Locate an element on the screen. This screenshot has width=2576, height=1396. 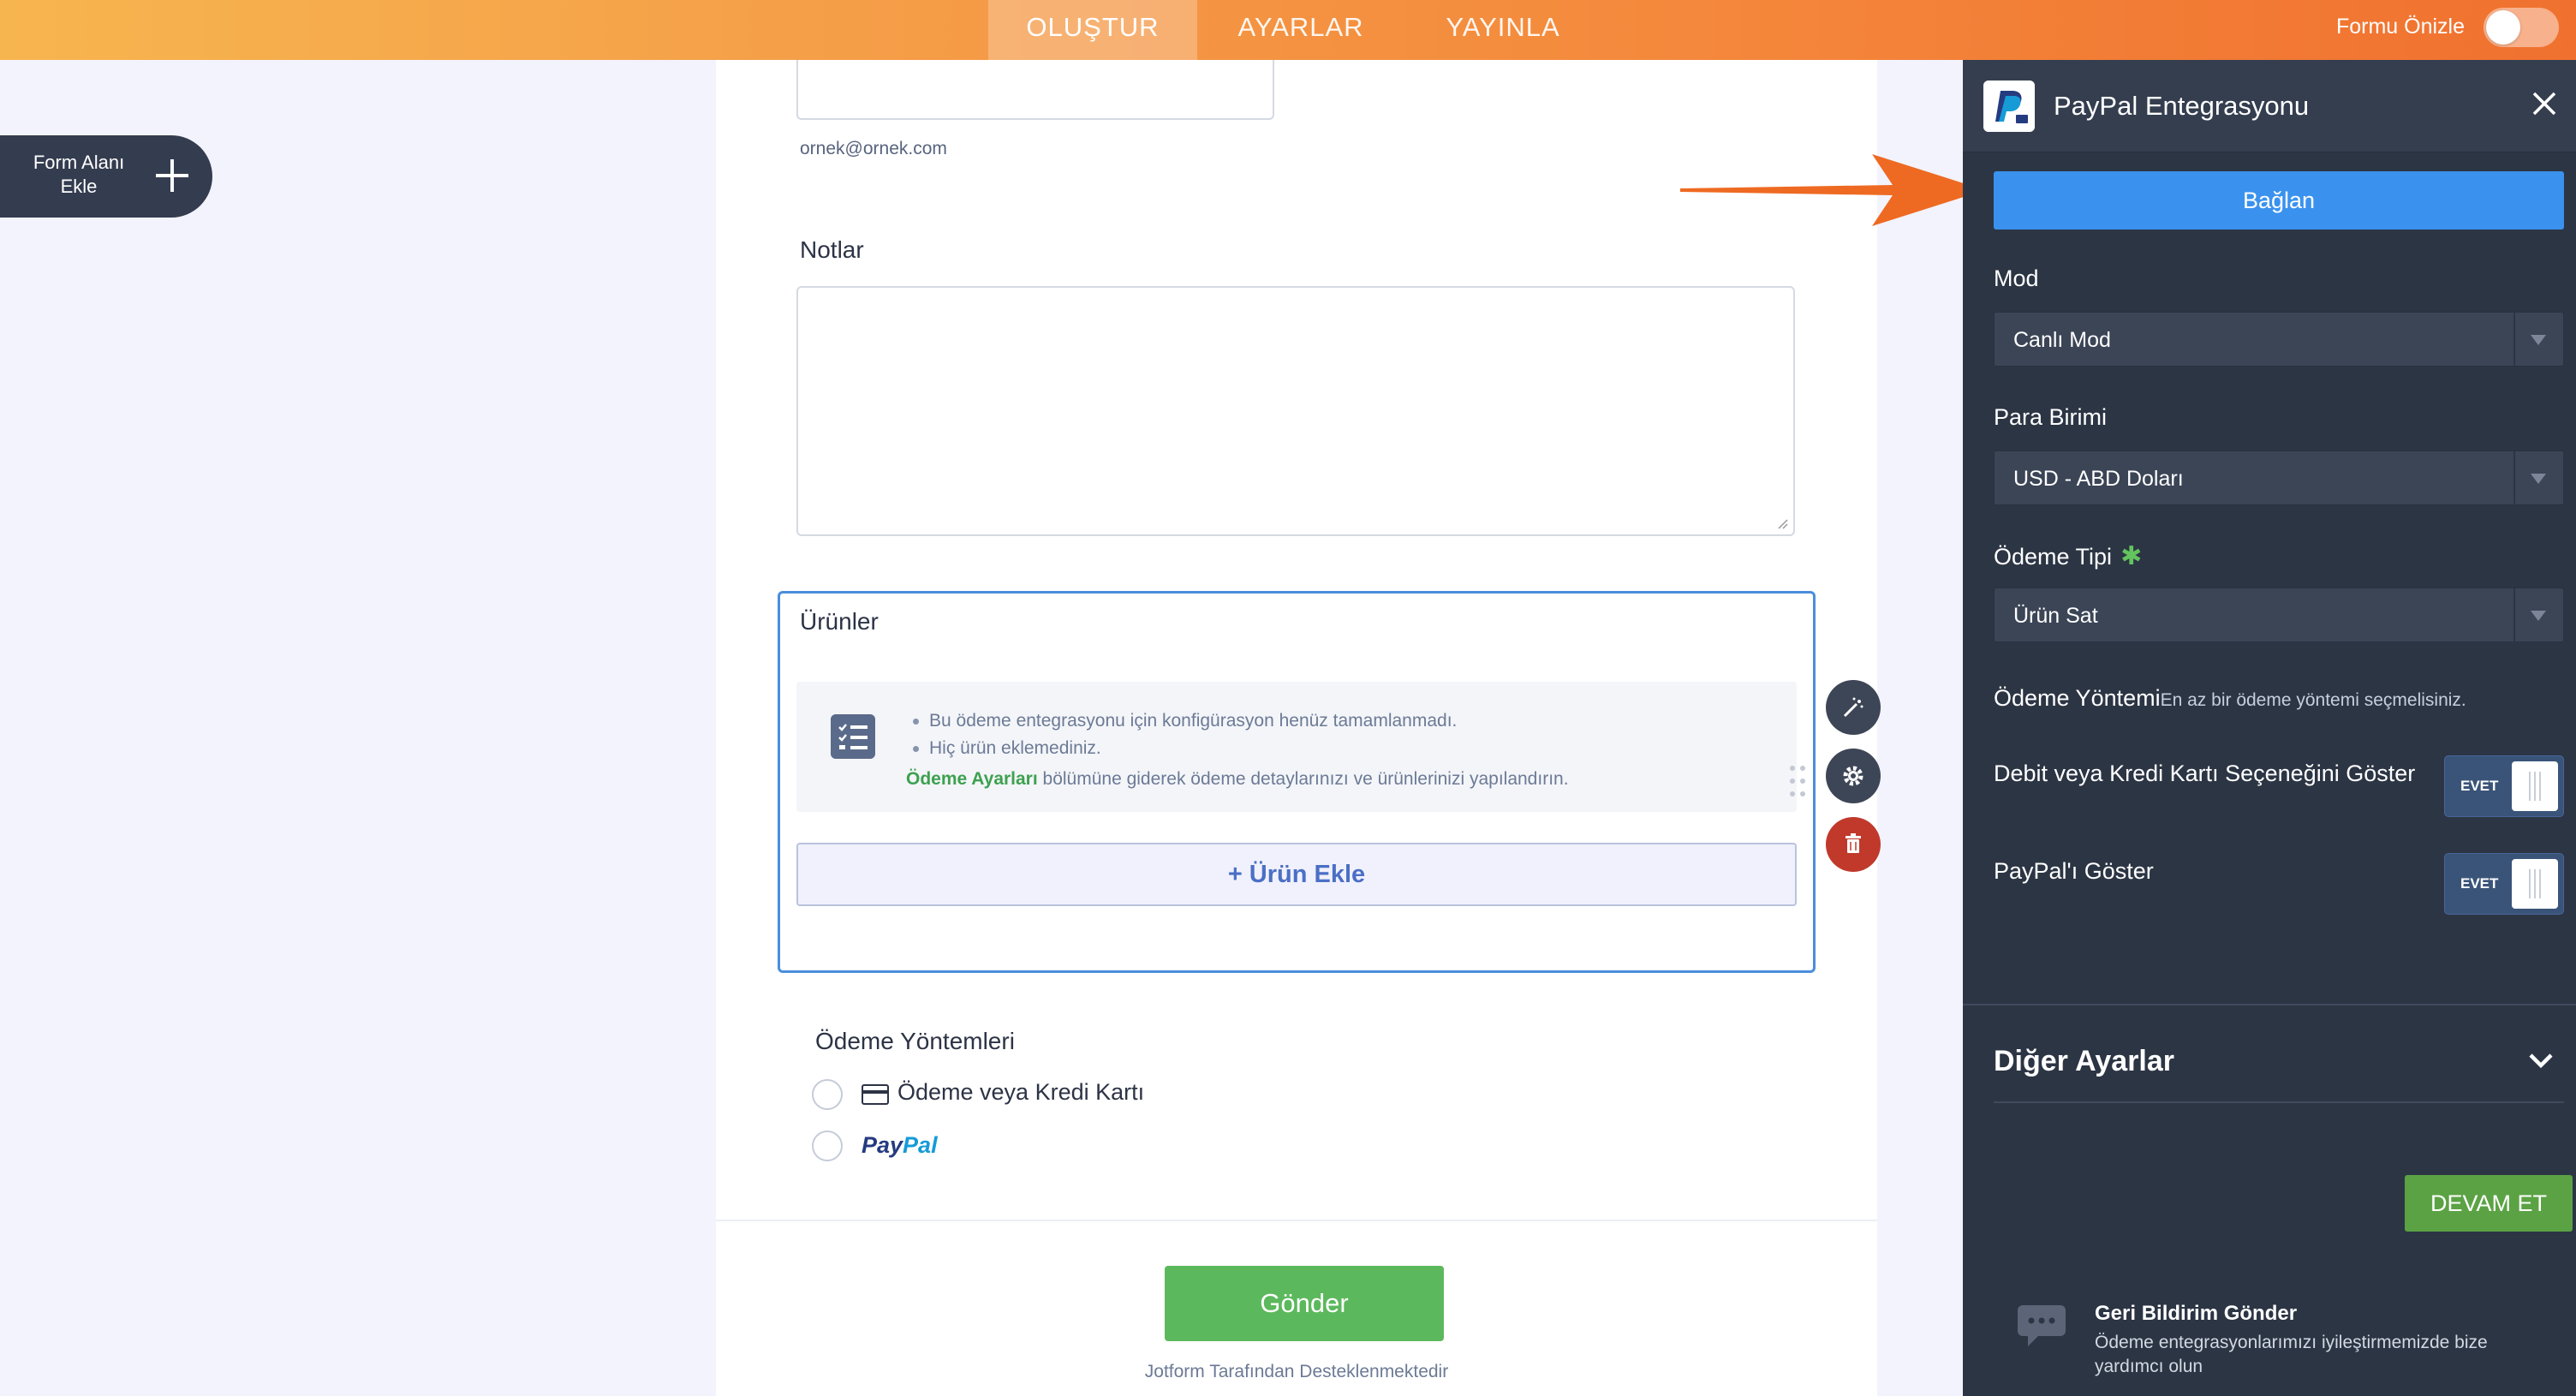
currency-select: USD - ABD Doları is located at coordinates (2279, 477).